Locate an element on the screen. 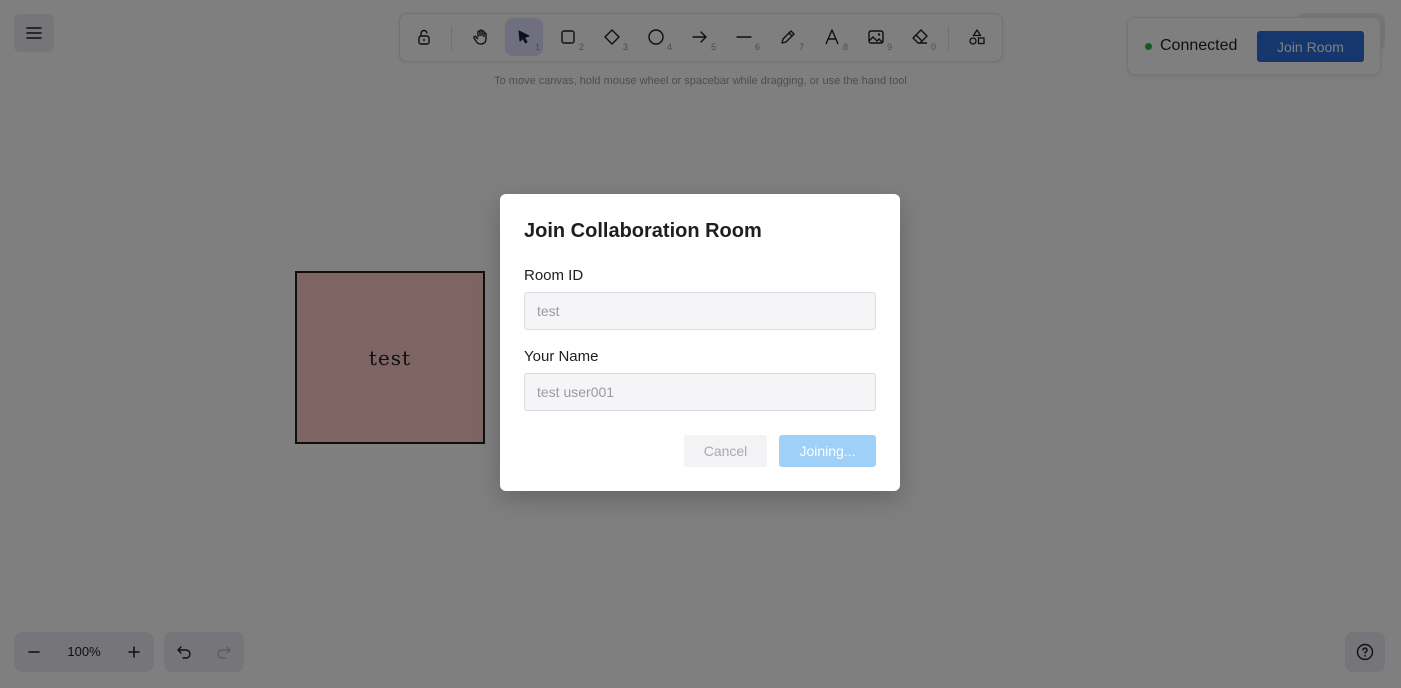 This screenshot has height=688, width=1401. dialog-title: Join Collaboration Room is located at coordinates (643, 231).